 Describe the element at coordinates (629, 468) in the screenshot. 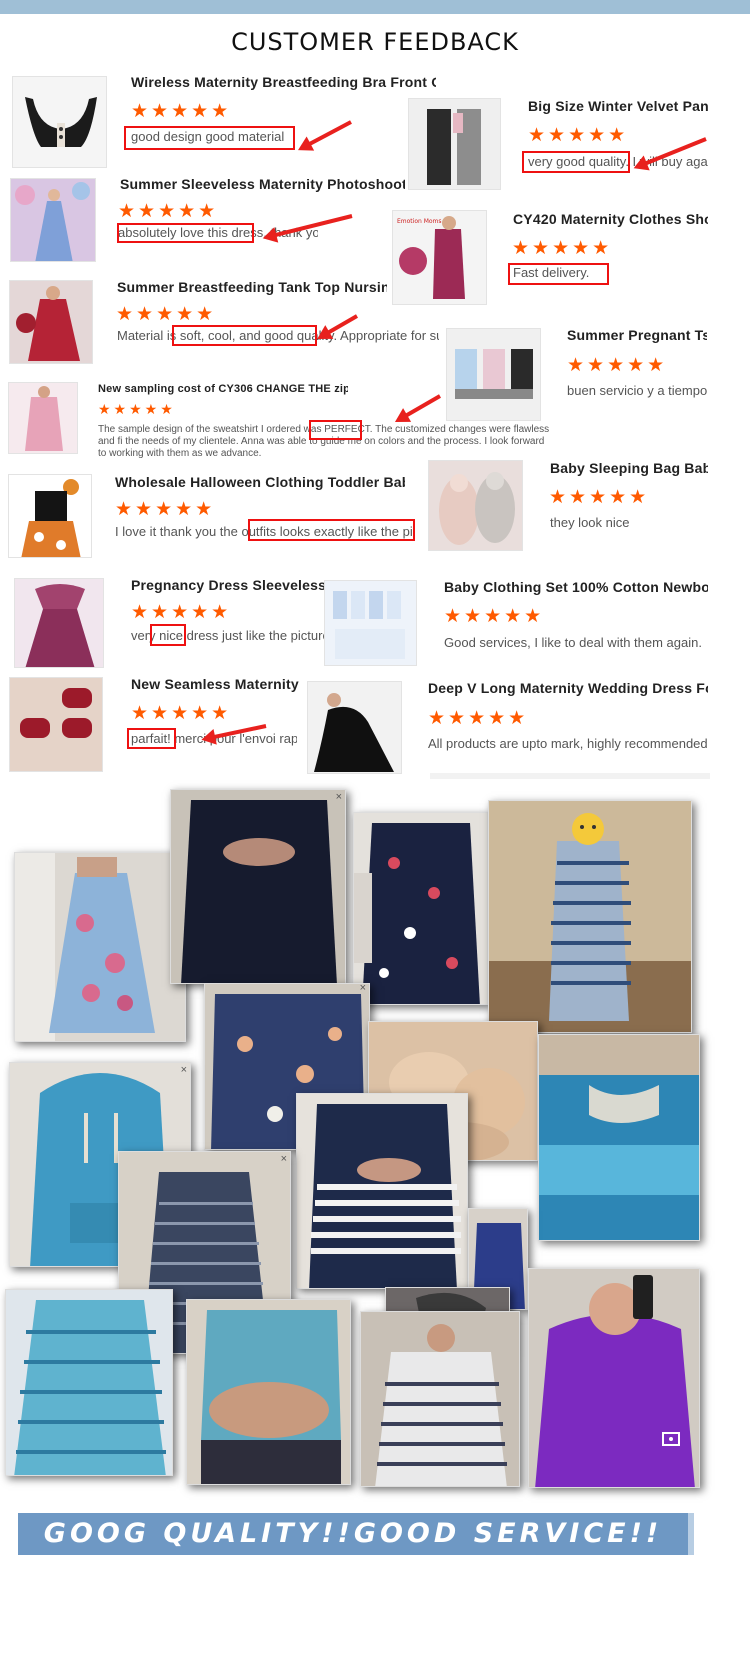

I see `review-product-title: Baby Sleeping Bag Baby` at that location.